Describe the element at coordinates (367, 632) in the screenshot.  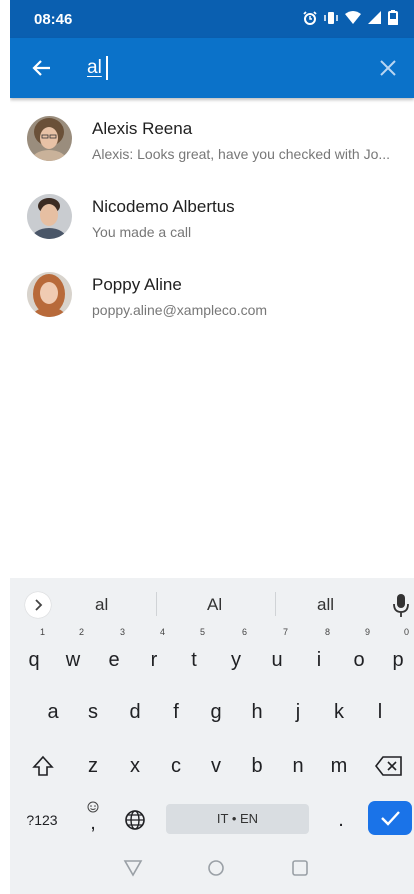
I see `key-hint: 9` at that location.